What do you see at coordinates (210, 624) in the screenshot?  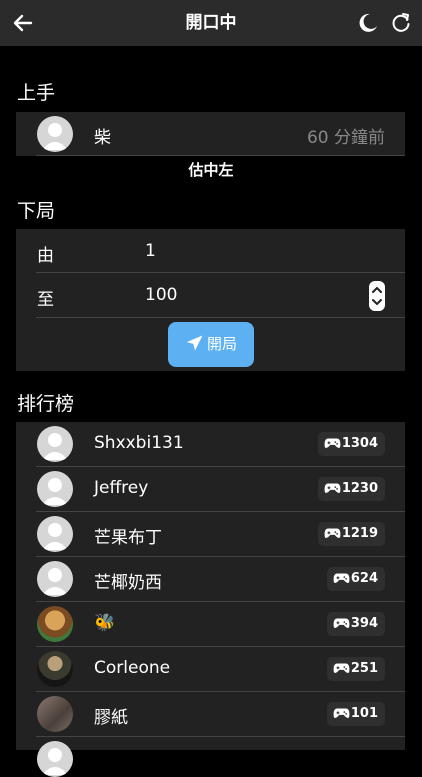 I see `leaderboard-row: 🐝 394` at bounding box center [210, 624].